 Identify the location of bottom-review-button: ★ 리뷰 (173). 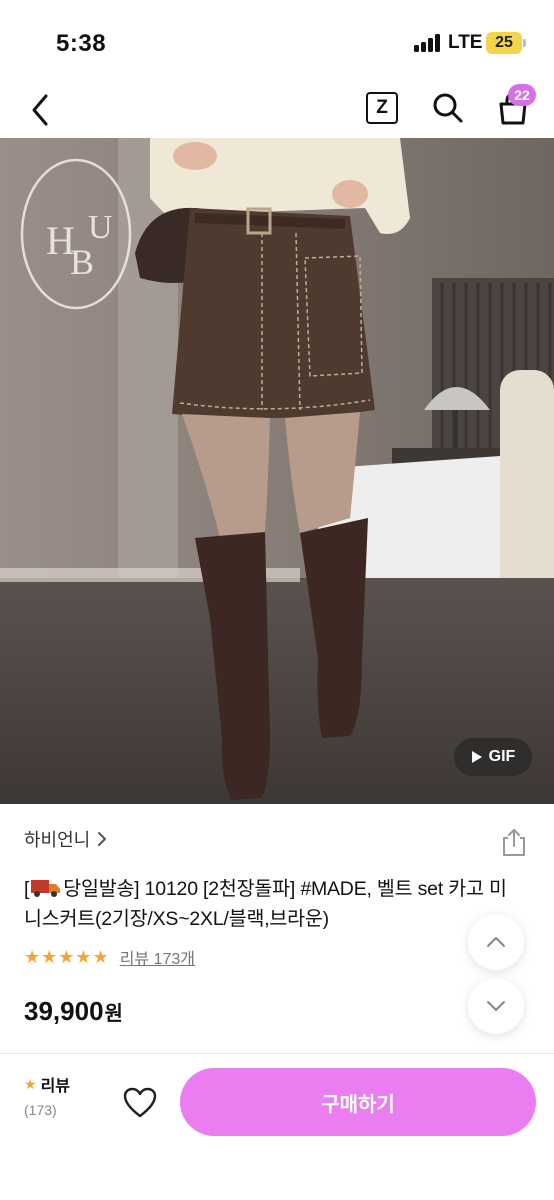
(54, 1095).